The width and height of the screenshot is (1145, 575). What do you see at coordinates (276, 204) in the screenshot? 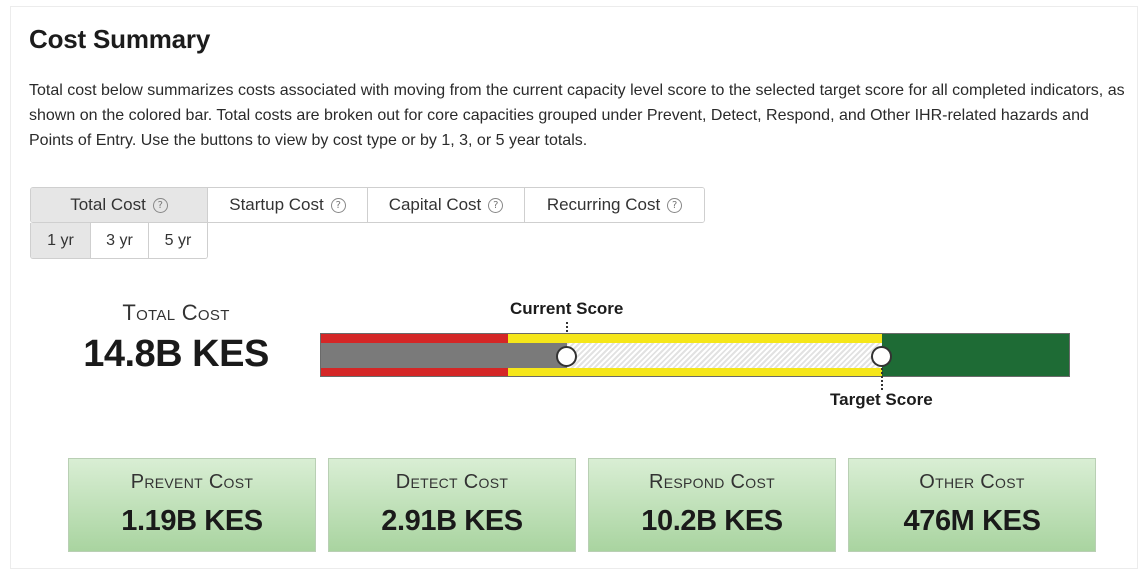
I see `startup-cost-button-label: Startup Cost` at bounding box center [276, 204].